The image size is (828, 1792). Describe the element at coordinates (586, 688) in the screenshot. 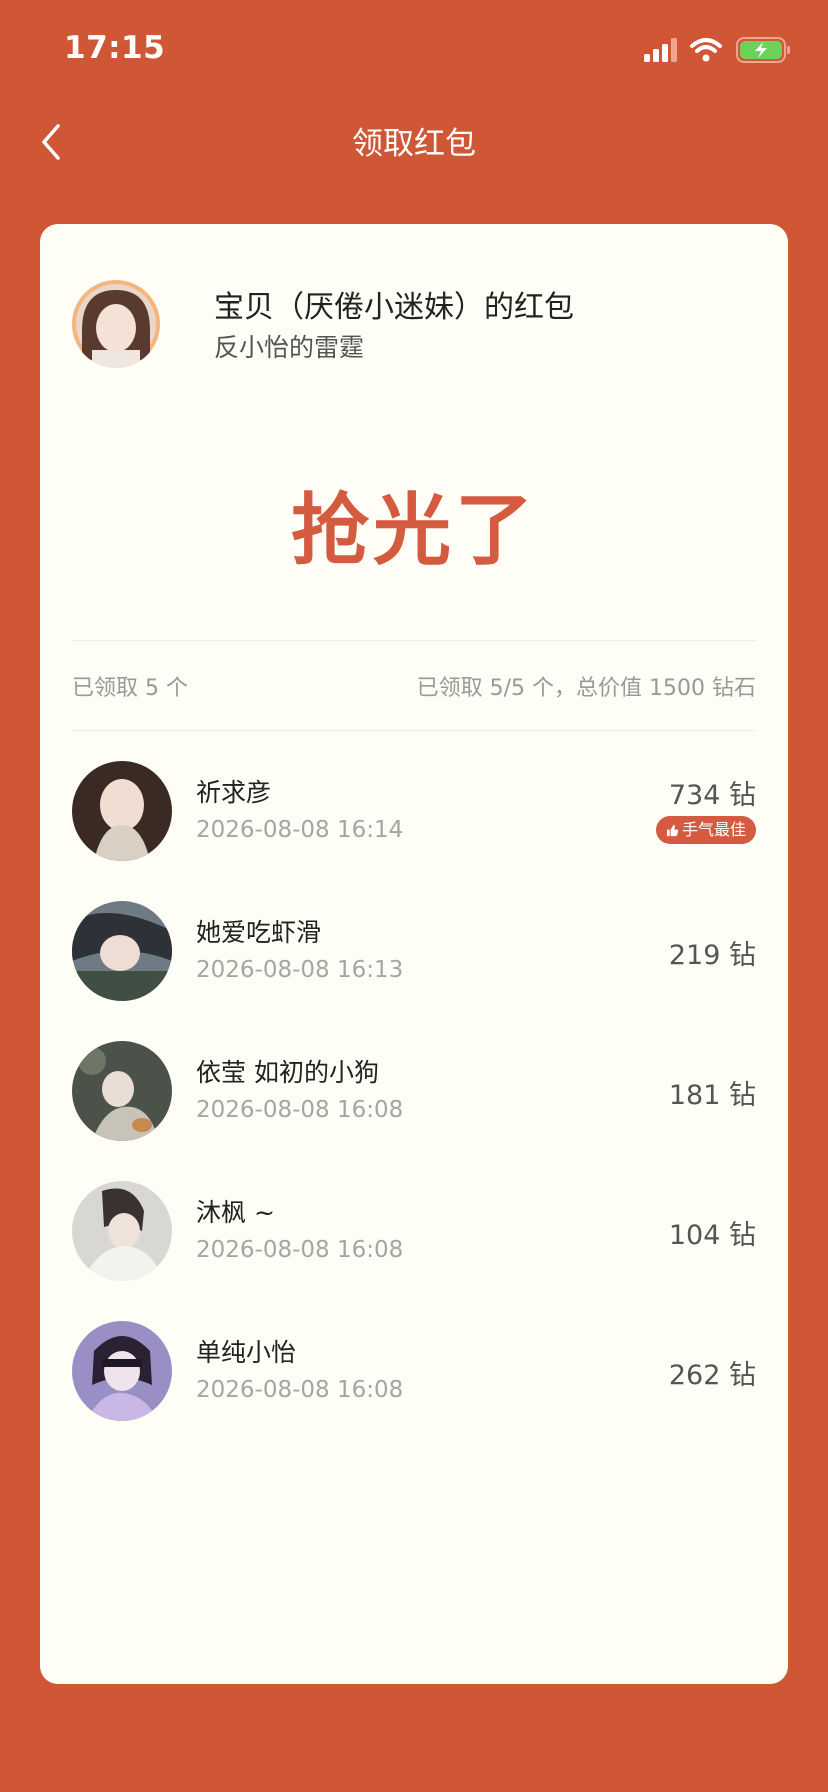

I see `claimed-total: 已领取 5/5 个，总价值 1500 钻石` at that location.